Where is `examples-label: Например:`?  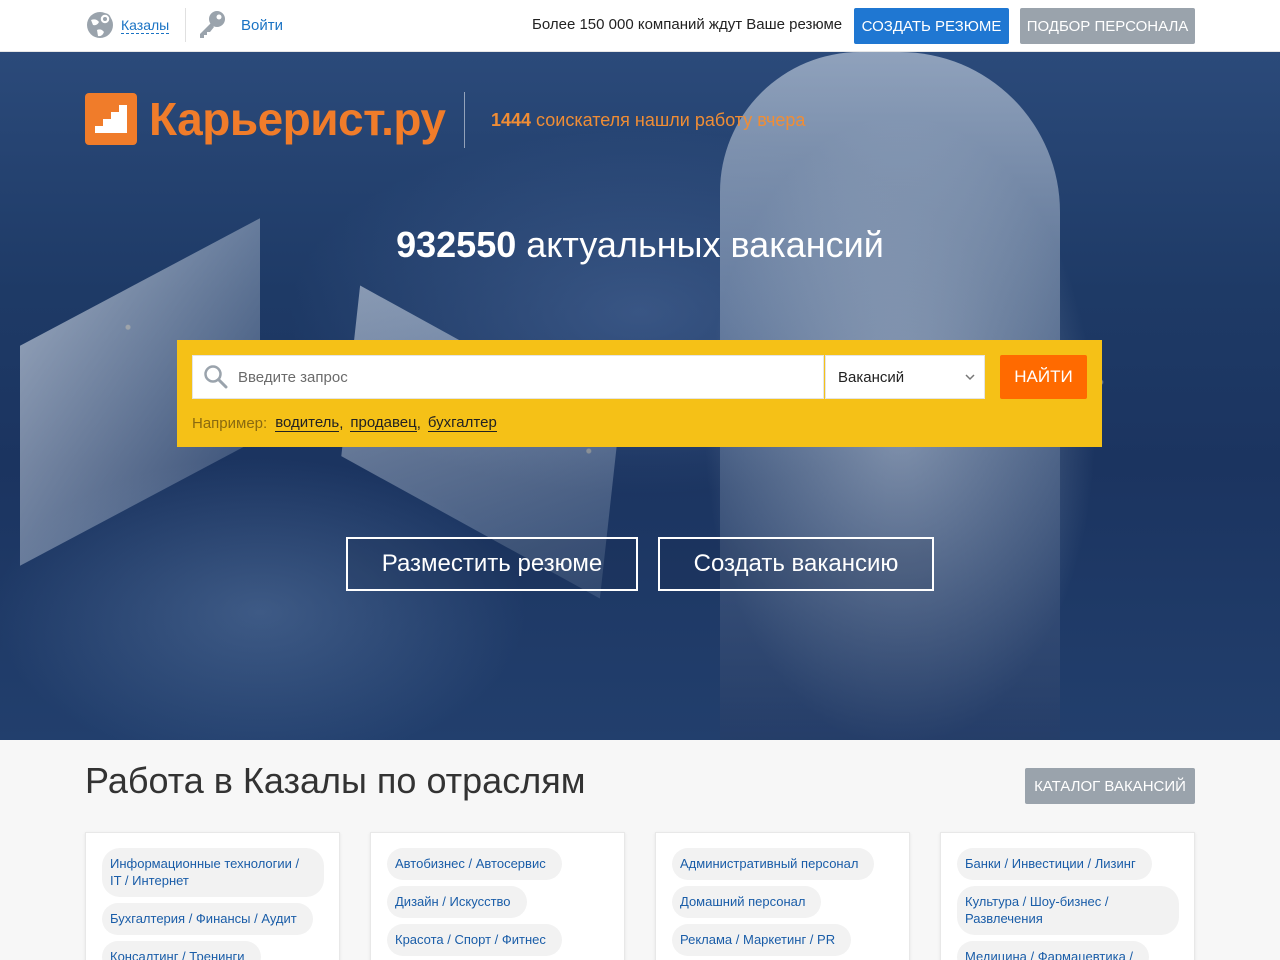 examples-label: Например: is located at coordinates (230, 423).